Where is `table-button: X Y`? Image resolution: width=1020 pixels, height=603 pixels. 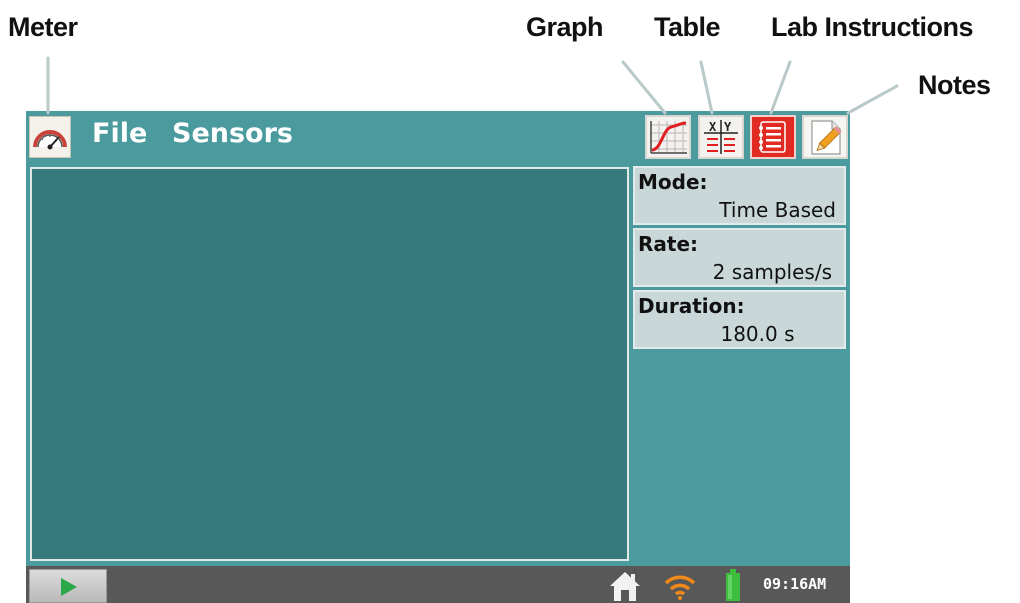
table-button: X Y is located at coordinates (721, 137).